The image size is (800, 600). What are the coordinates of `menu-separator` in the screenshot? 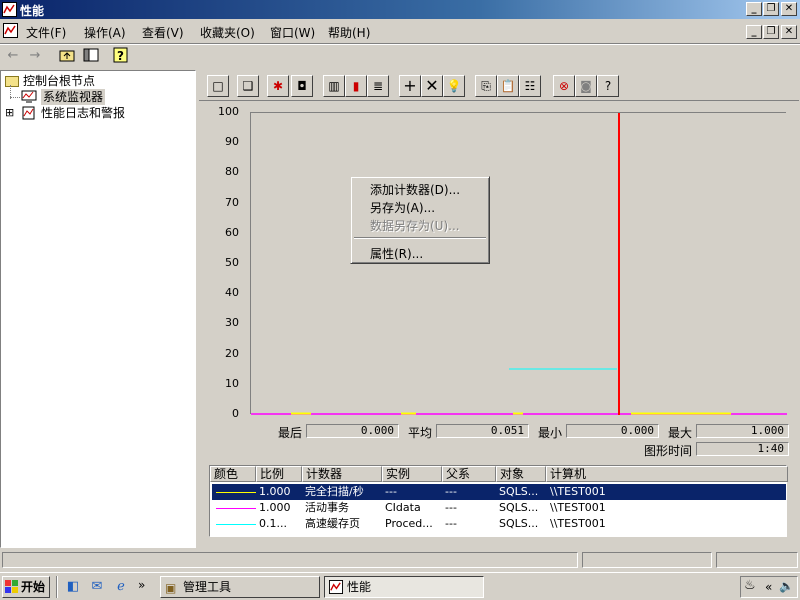 It's located at (420, 238).